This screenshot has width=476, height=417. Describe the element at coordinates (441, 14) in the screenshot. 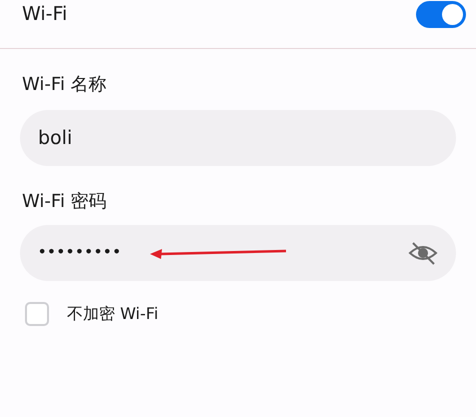

I see `wifi-toggle` at that location.